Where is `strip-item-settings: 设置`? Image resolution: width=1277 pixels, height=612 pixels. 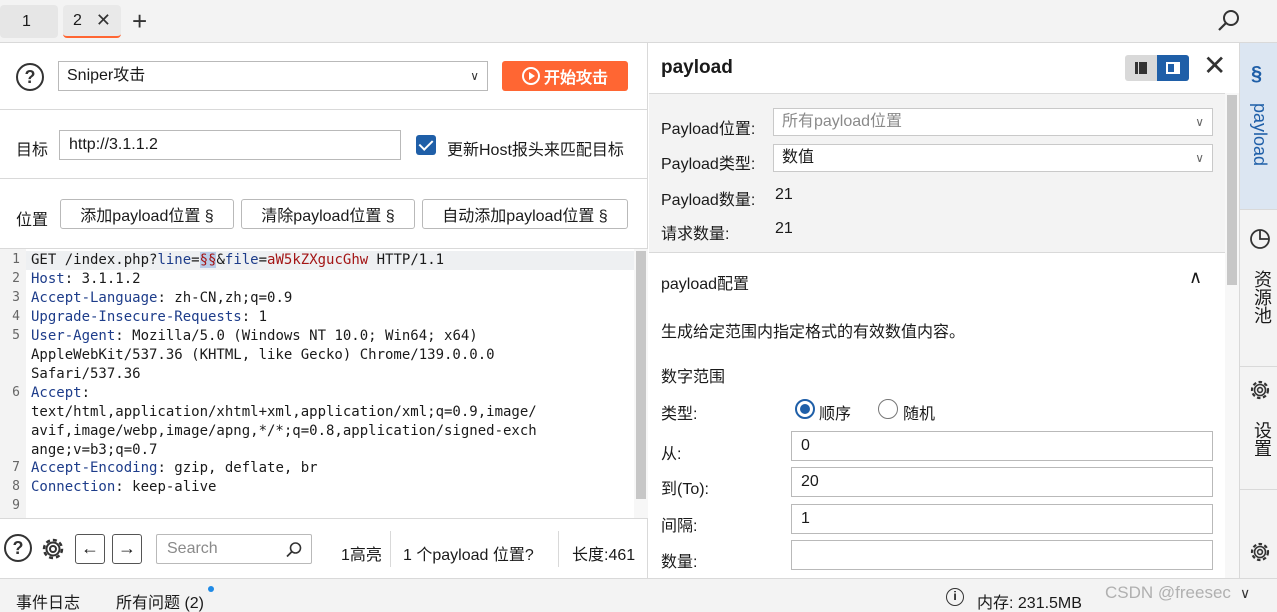
strip-item-settings: 设置 is located at coordinates (1258, 428).